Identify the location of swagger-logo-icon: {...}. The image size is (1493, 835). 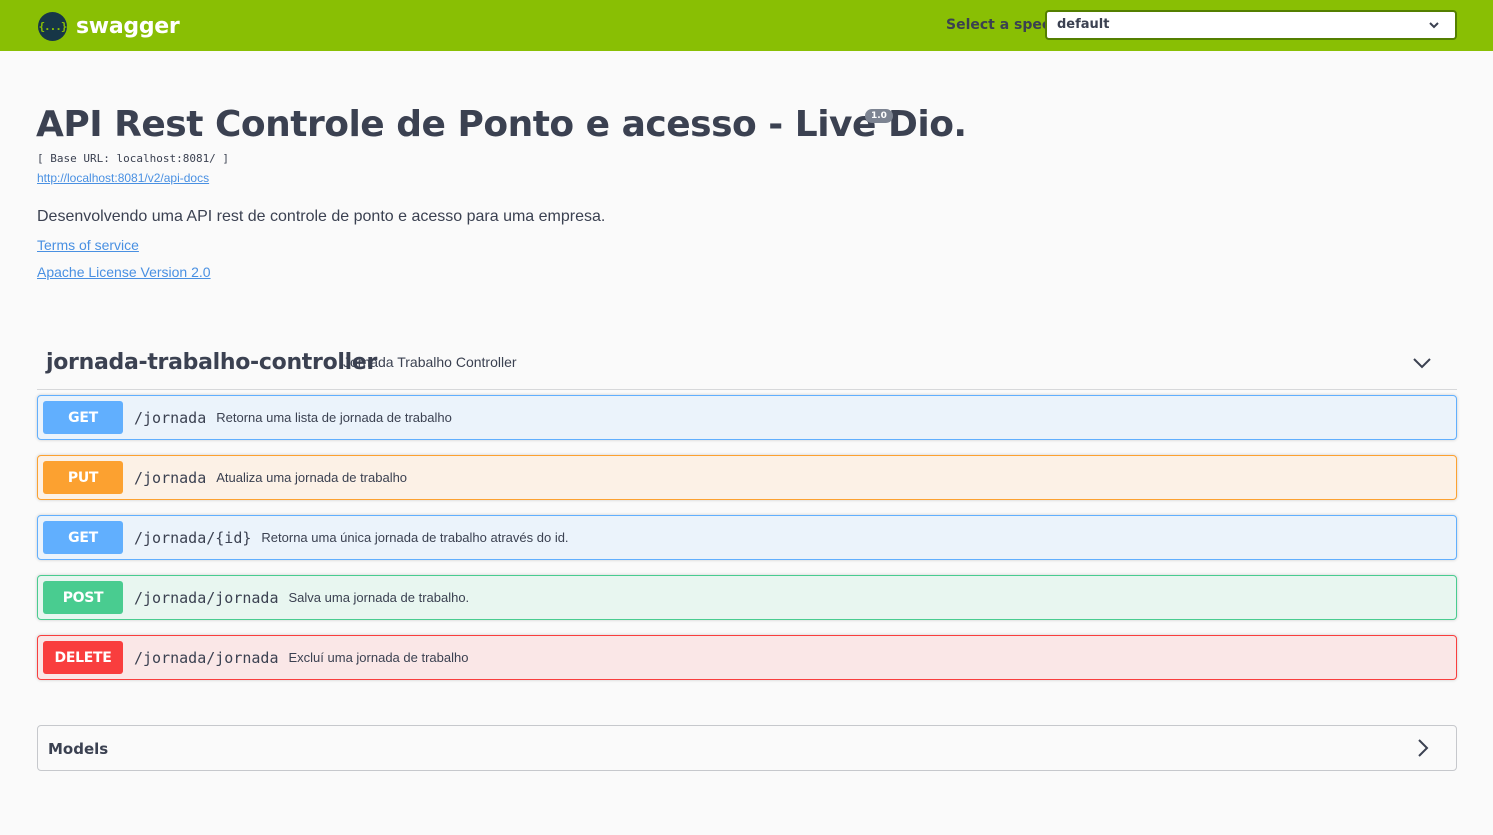
(53, 26).